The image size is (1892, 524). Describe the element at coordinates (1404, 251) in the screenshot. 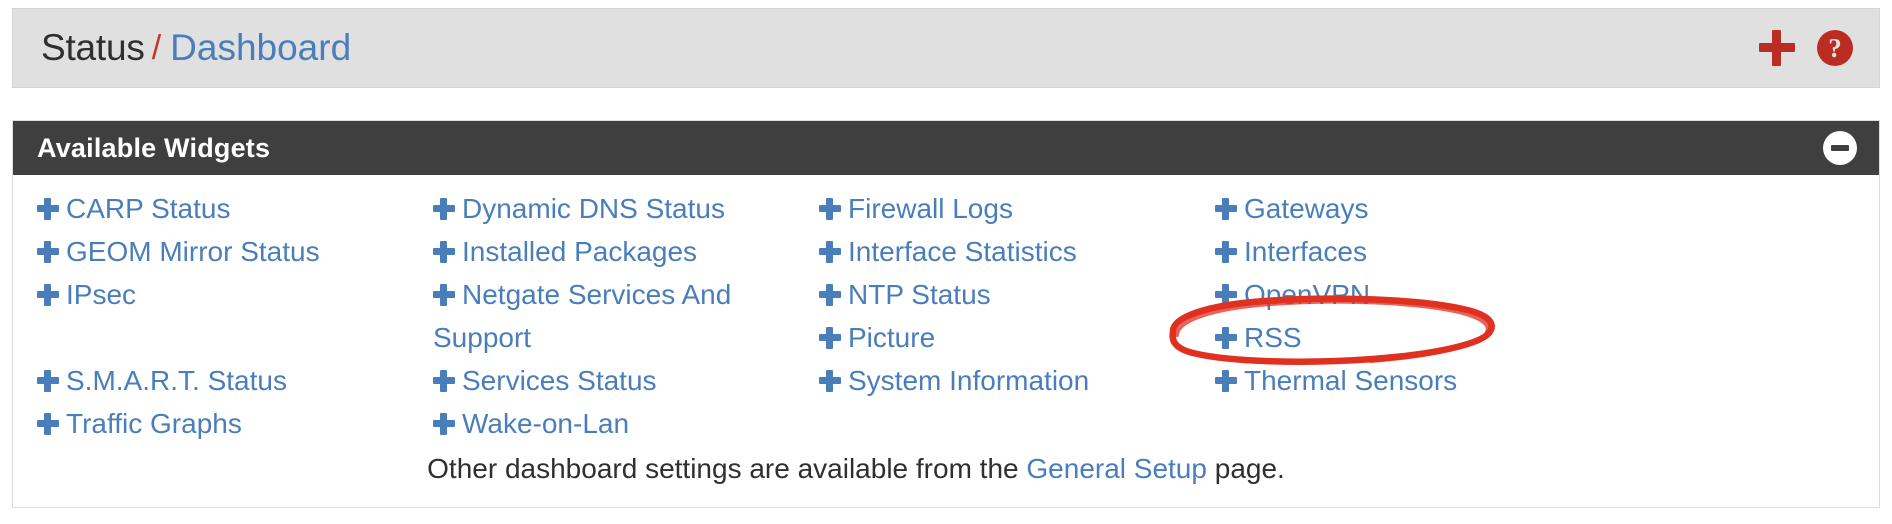

I see `widget-item-interfaces: Interfaces` at that location.